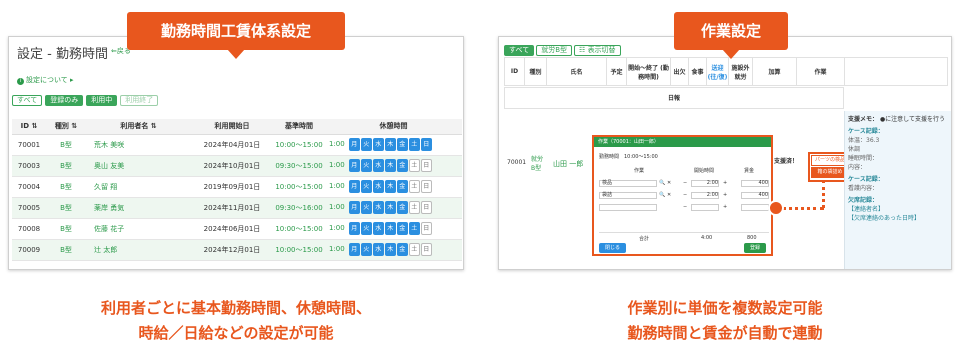 The width and height of the screenshot is (960, 352). Describe the element at coordinates (628, 183) in the screenshot. I see `task-select: 検品` at that location.